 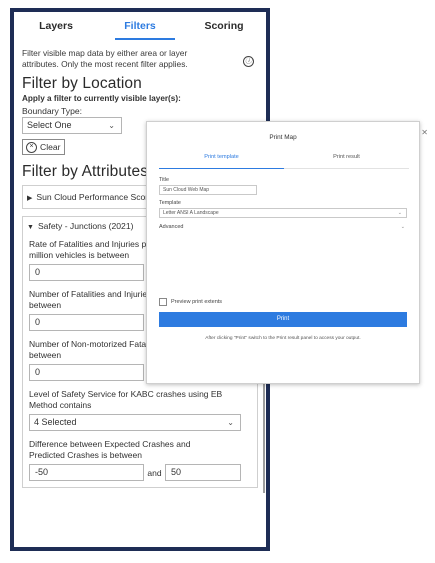 What do you see at coordinates (197, 302) in the screenshot?
I see `preview-label: Preview print extents` at bounding box center [197, 302].